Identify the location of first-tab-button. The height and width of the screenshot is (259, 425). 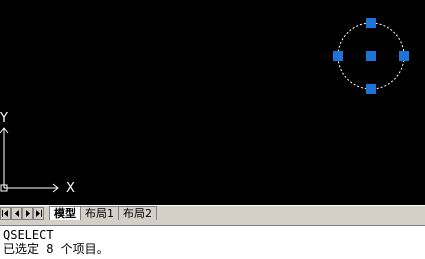
(5, 213).